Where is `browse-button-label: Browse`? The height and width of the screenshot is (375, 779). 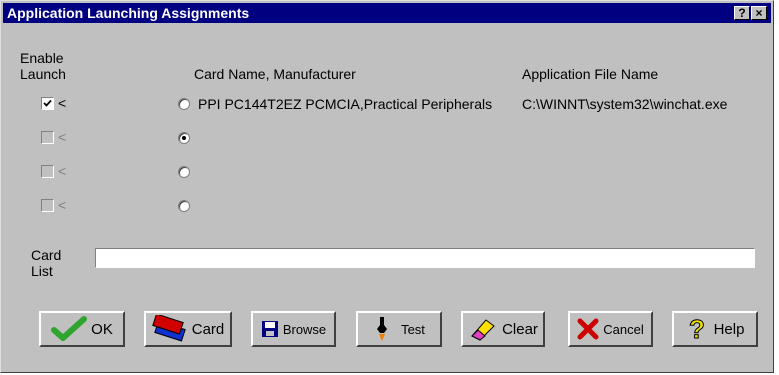 browse-button-label: Browse is located at coordinates (304, 329).